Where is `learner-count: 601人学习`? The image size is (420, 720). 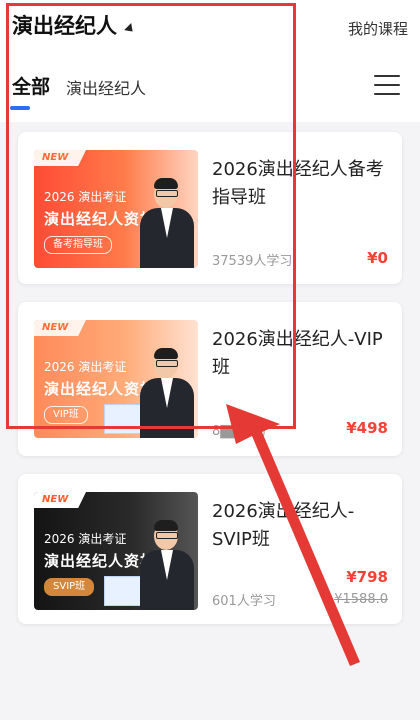 learner-count: 601人学习 is located at coordinates (244, 601).